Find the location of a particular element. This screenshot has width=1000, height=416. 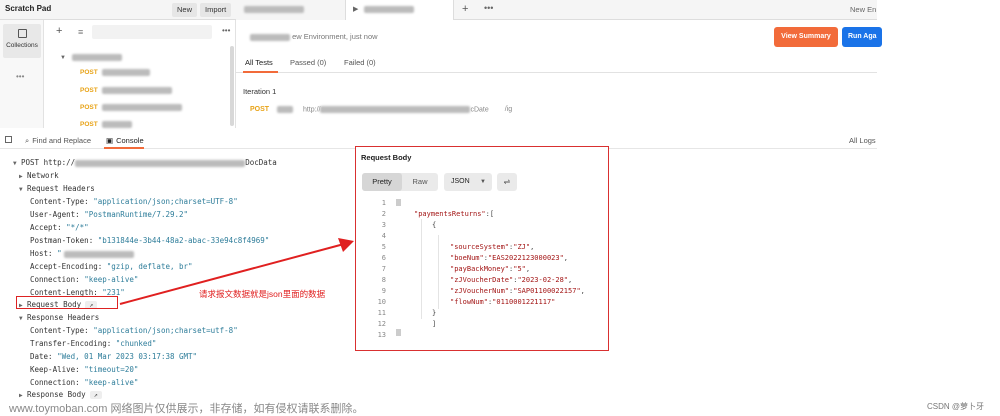

header-row: Keep-Alive: "timeout=20" is located at coordinates (84, 369).